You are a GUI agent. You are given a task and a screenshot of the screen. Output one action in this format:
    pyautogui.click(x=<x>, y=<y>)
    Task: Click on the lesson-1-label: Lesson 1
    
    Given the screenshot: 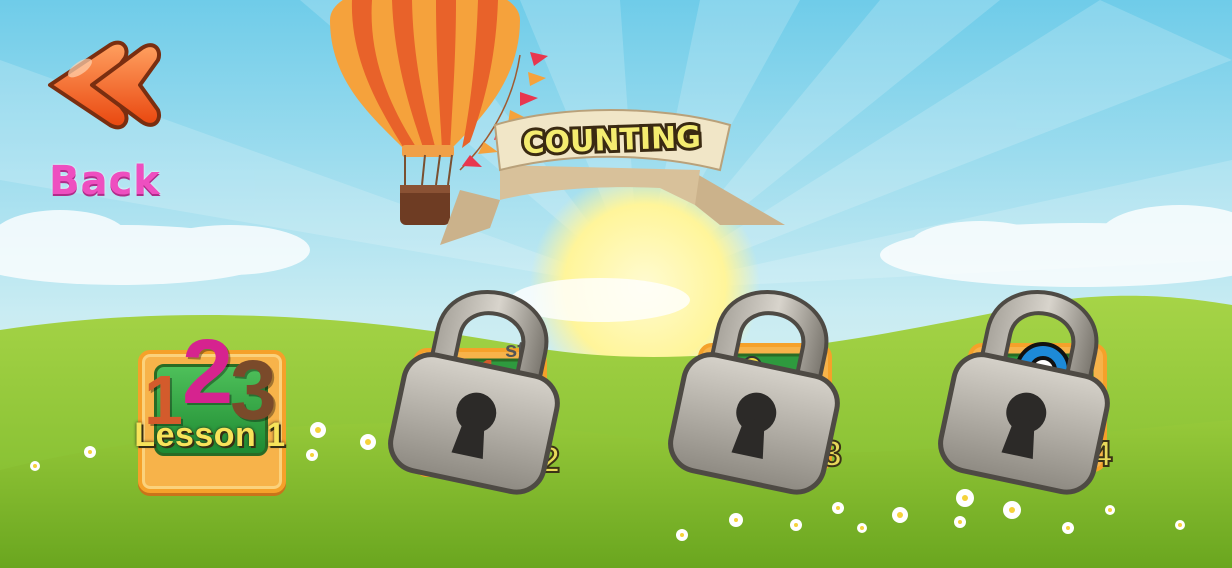 What is the action you would take?
    pyautogui.click(x=210, y=435)
    